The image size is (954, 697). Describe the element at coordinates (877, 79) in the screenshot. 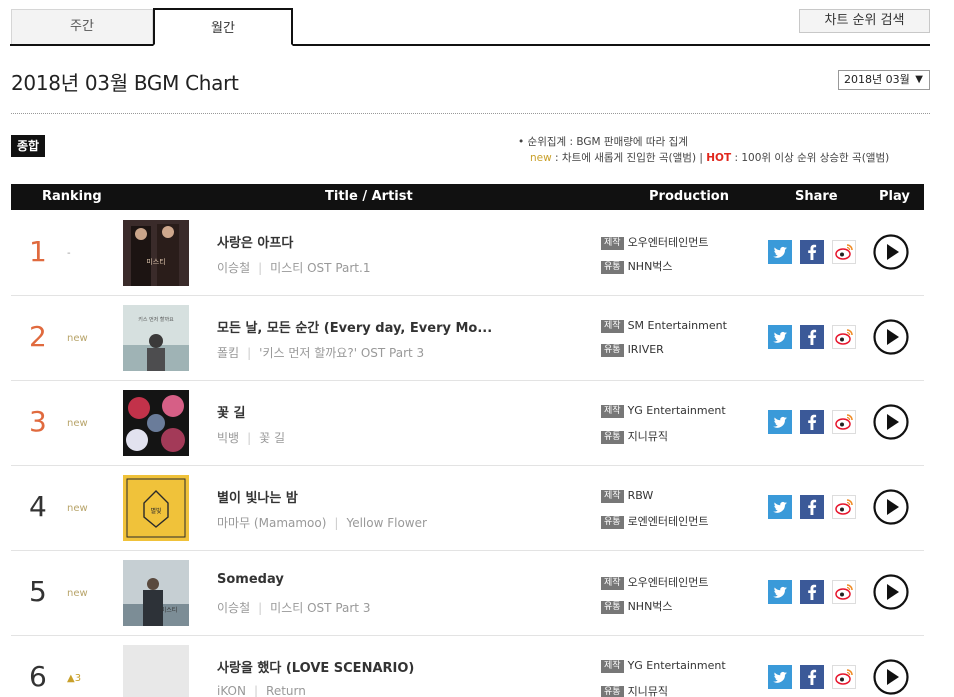

I see `month-select-value: 2018년 03월` at that location.